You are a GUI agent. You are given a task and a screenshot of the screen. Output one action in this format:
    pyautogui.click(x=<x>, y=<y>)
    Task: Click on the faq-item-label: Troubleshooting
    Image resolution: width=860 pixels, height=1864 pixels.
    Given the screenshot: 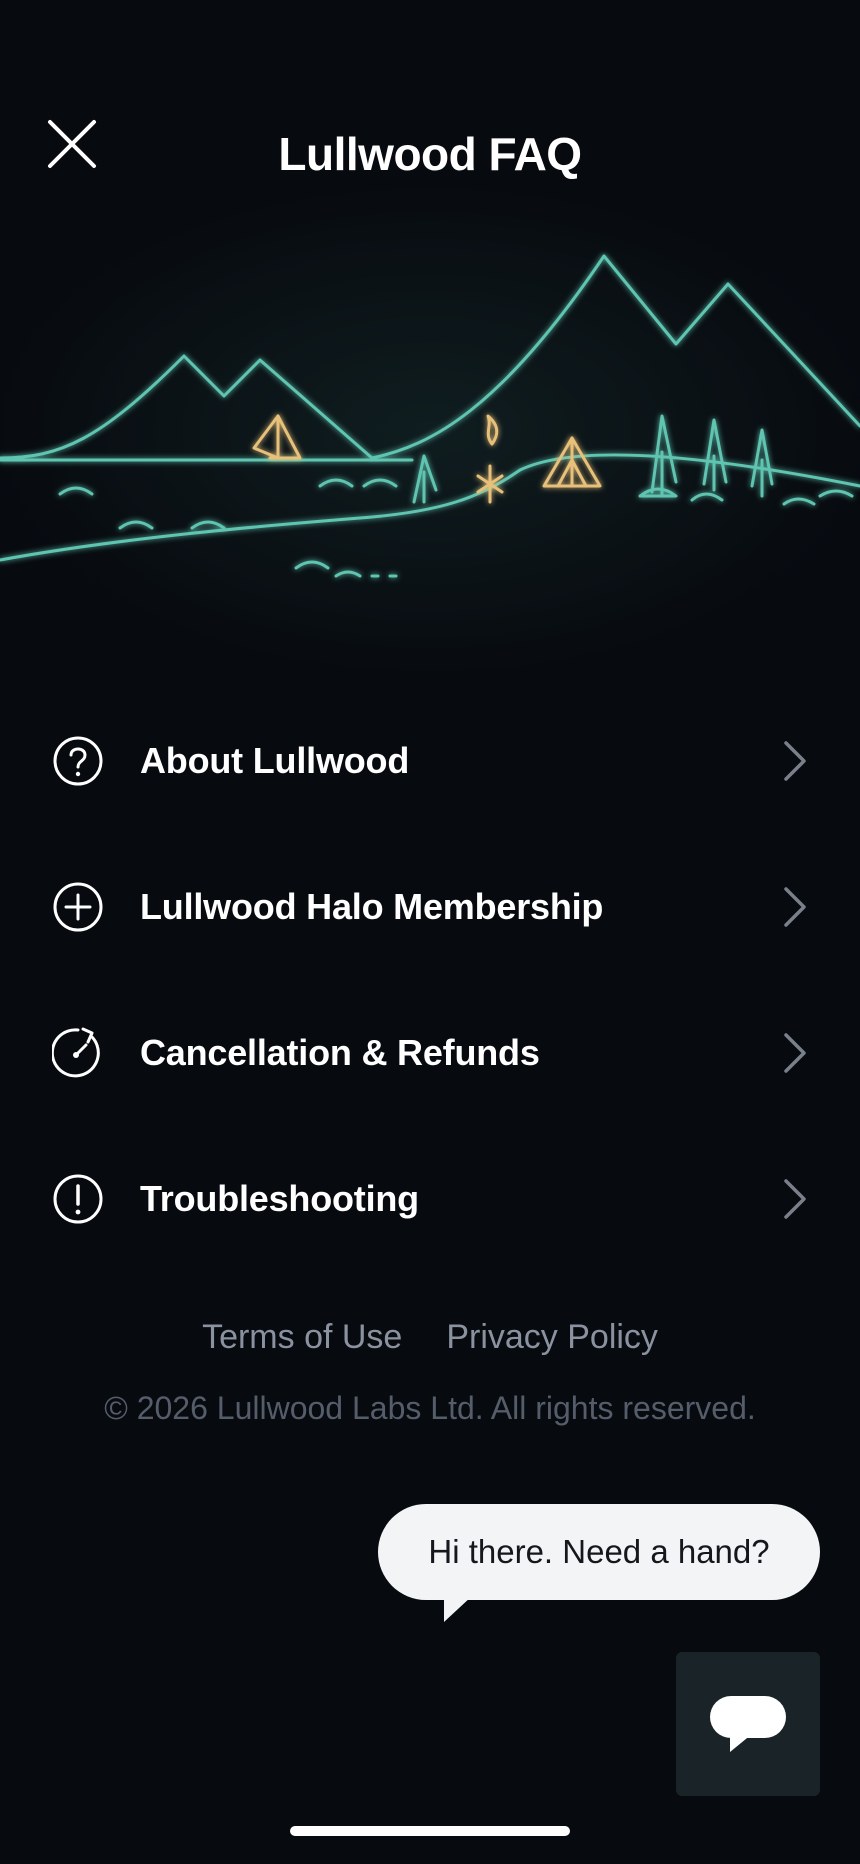 What is the action you would take?
    pyautogui.click(x=279, y=1198)
    